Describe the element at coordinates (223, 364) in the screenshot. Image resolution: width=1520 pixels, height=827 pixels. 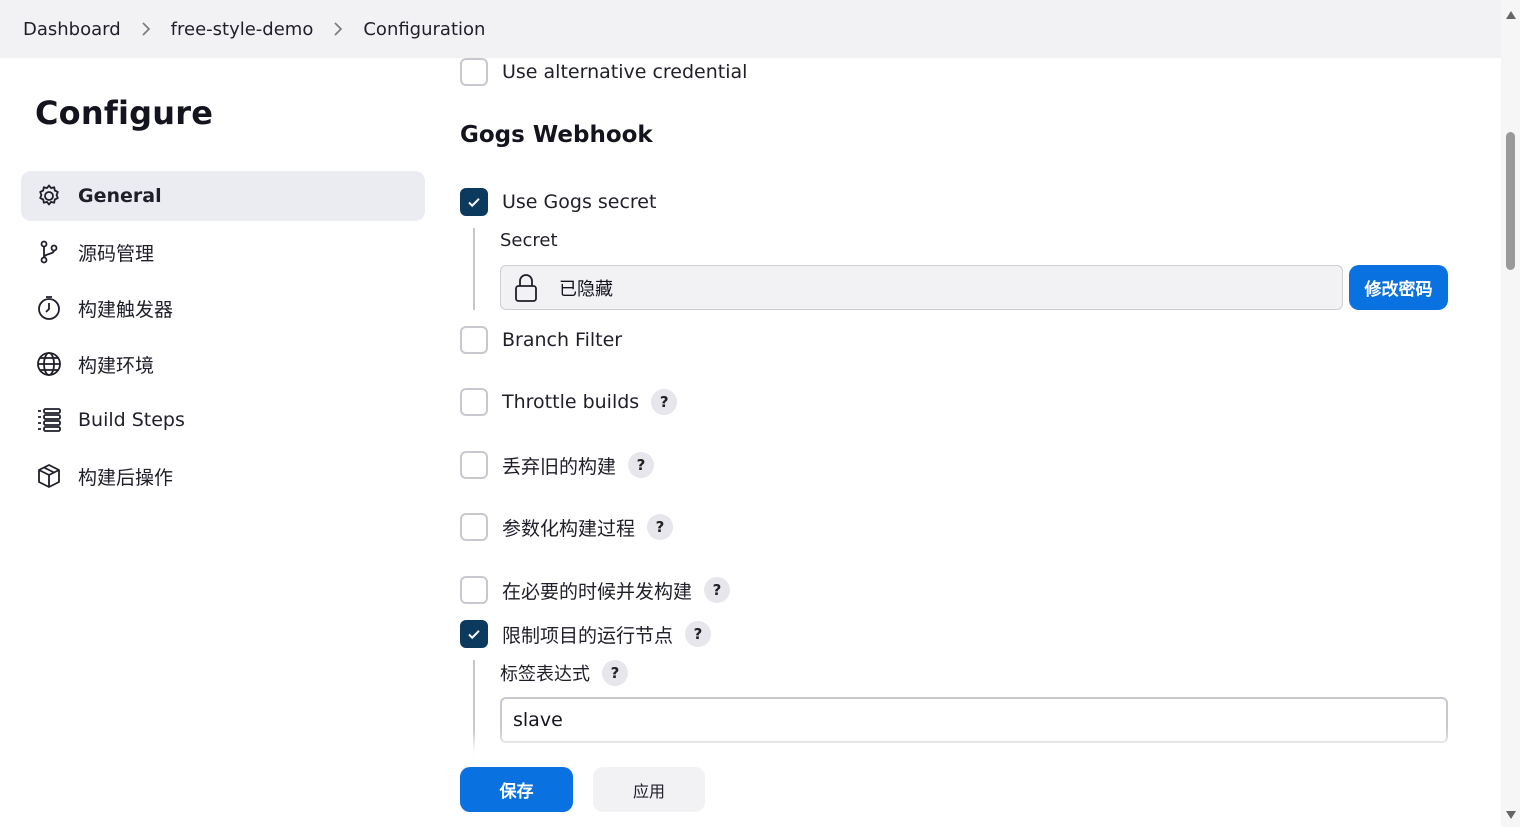
I see `sidebar-item-environment: 构建环境` at that location.